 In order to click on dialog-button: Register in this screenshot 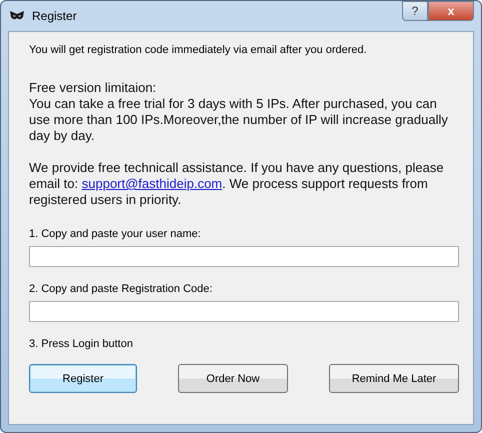, I will do `click(83, 378)`.